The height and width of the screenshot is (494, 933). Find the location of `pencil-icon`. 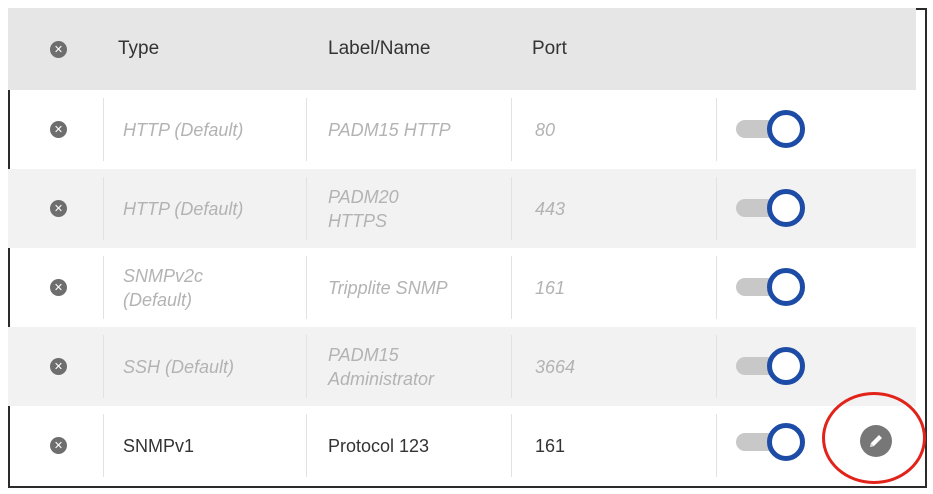

pencil-icon is located at coordinates (876, 441).